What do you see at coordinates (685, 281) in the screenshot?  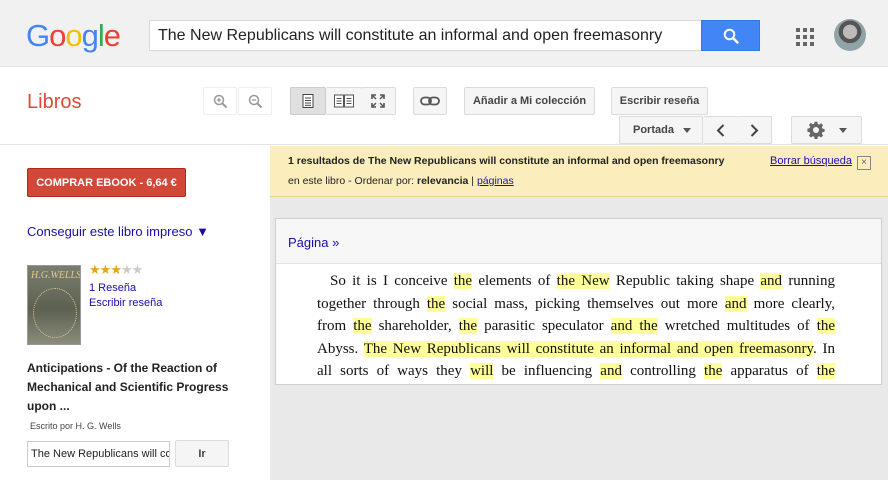 I see `text-run: Republic taking shape` at bounding box center [685, 281].